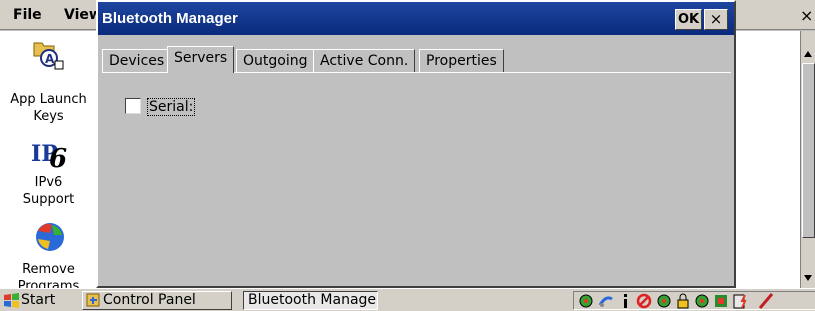  Describe the element at coordinates (740, 301) in the screenshot. I see `battery-icon` at that location.